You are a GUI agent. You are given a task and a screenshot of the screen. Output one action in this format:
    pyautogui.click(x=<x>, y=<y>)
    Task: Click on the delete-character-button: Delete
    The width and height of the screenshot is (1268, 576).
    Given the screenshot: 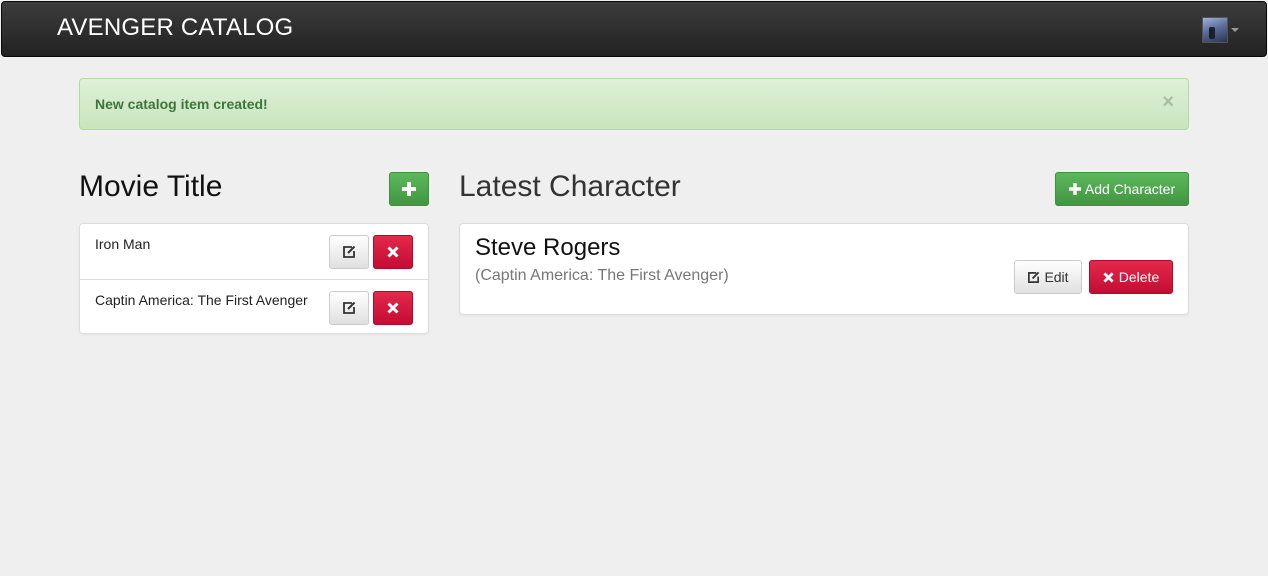 What is the action you would take?
    pyautogui.click(x=1131, y=277)
    